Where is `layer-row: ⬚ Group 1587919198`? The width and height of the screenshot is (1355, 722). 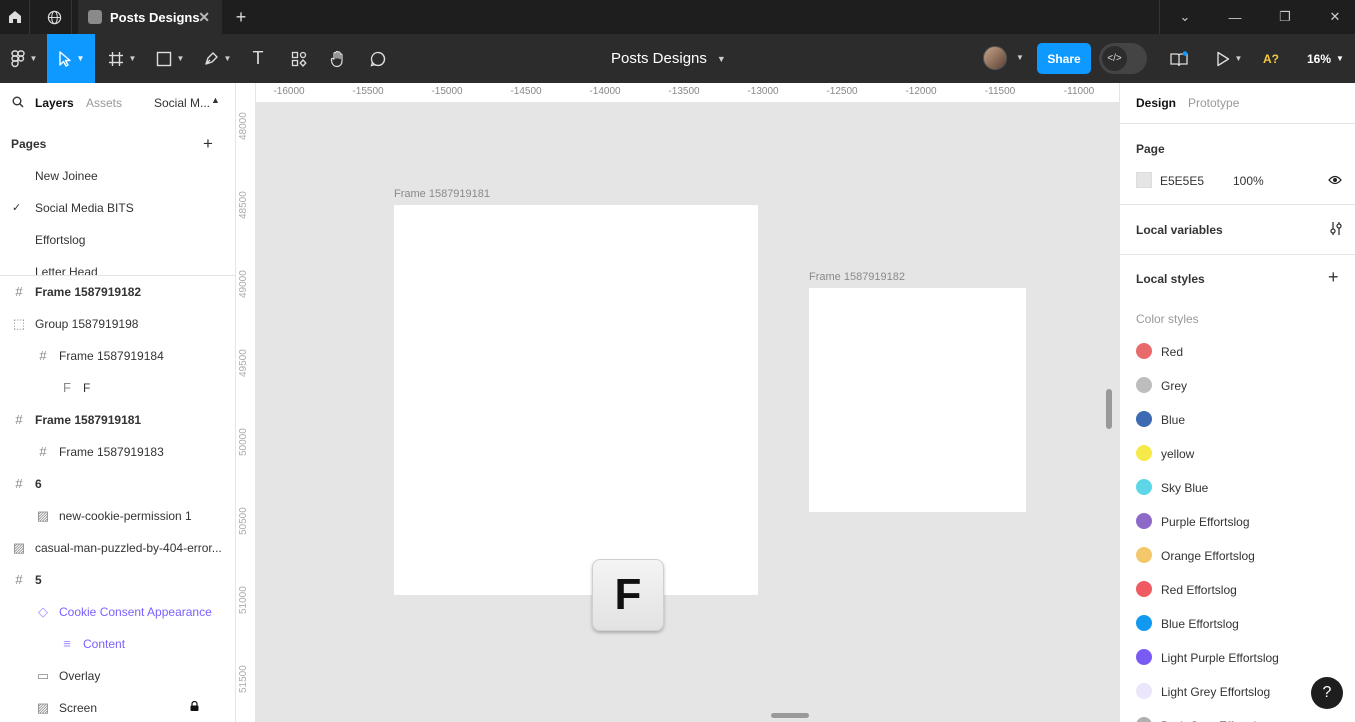
layer-row: ⬚ Group 1587919198 is located at coordinates (117, 324).